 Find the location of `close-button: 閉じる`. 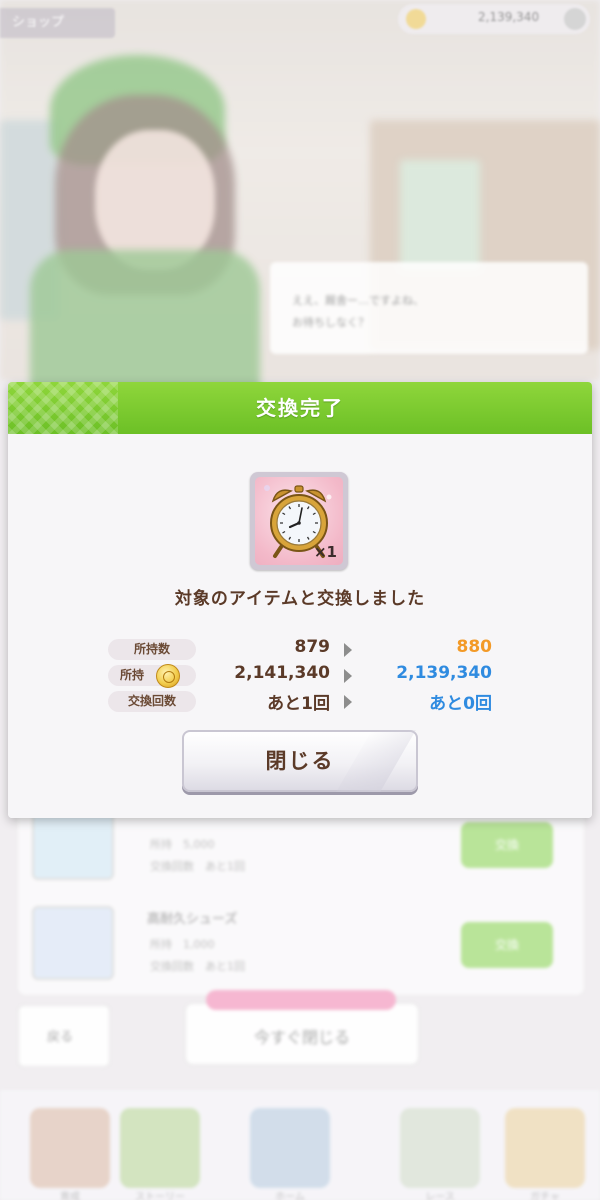

close-button: 閉じる is located at coordinates (300, 761).